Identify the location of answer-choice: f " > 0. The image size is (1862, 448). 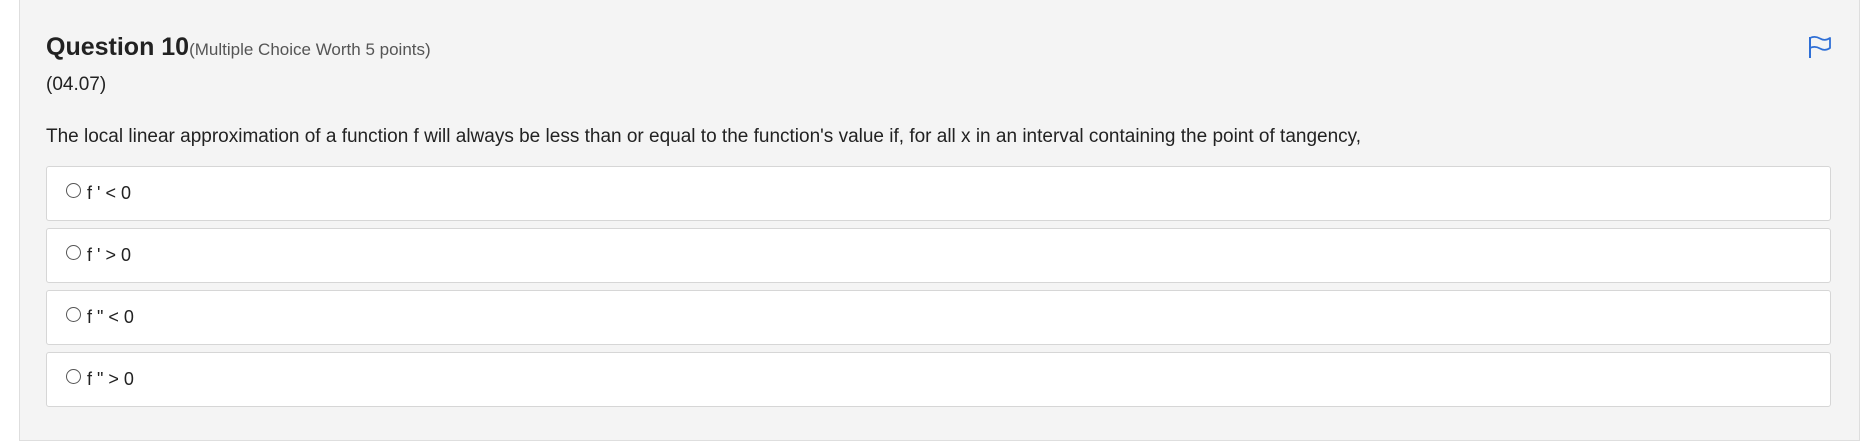
(938, 379).